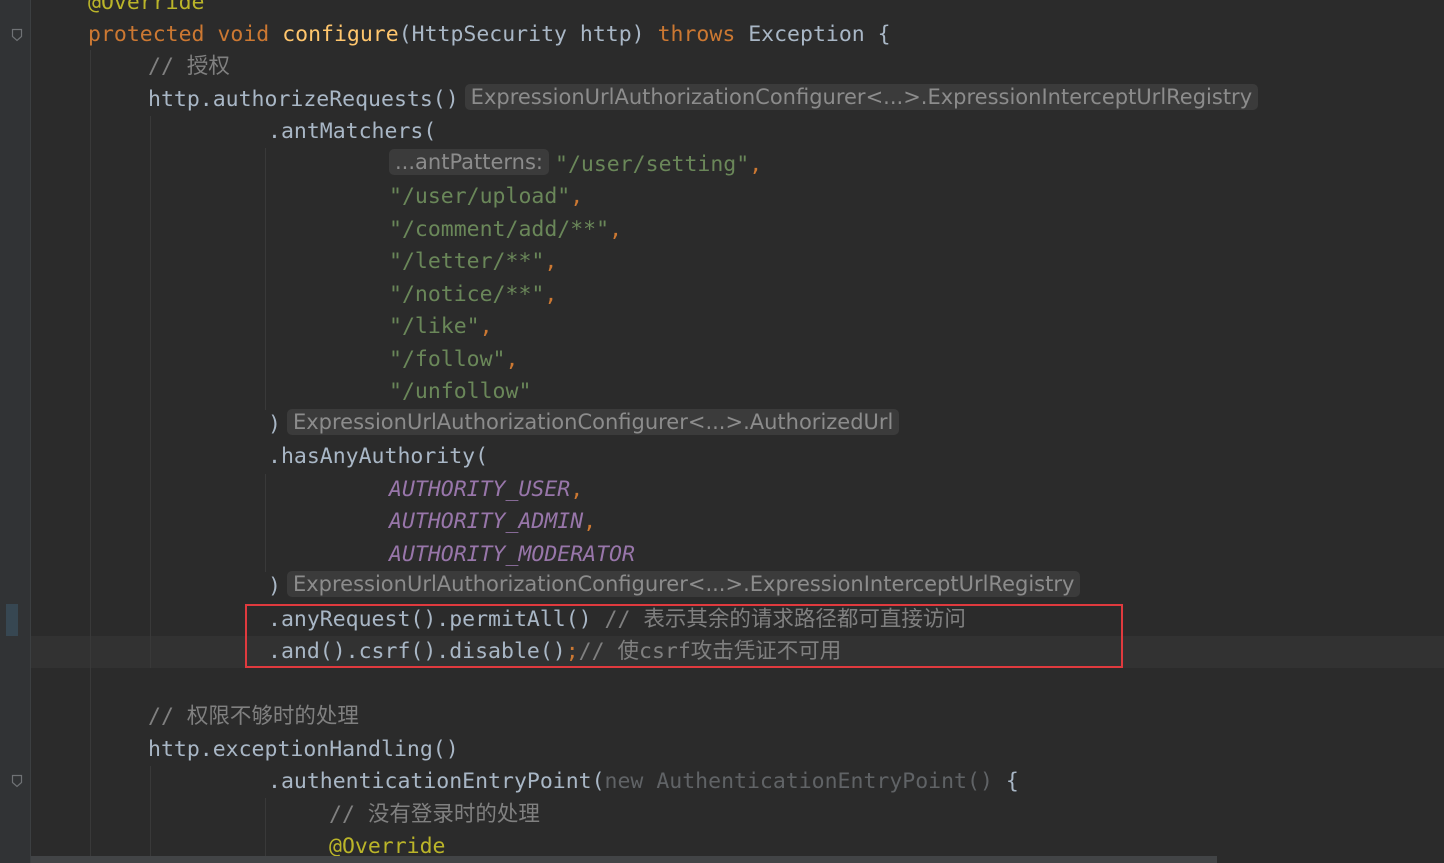  I want to click on code-line-7: "/user/upload",, so click(486, 197).